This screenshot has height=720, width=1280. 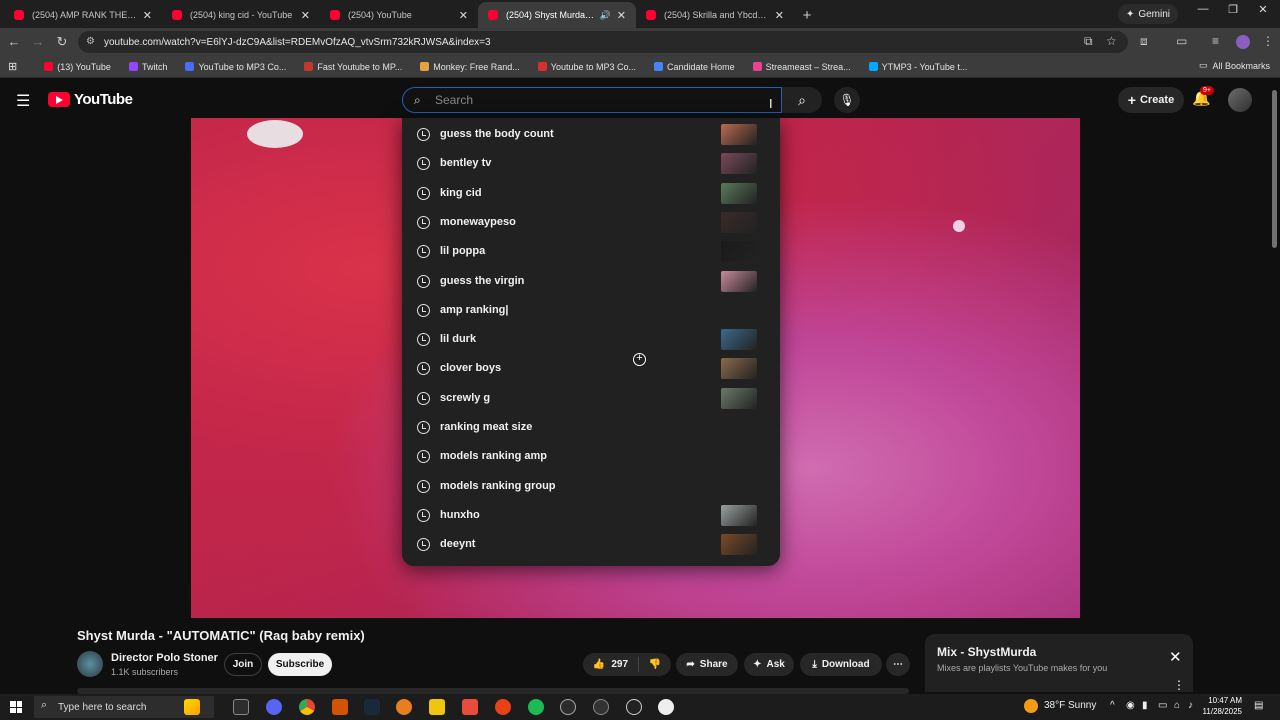 What do you see at coordinates (591, 456) in the screenshot?
I see `search-suggestion-item: models ranking amp` at bounding box center [591, 456].